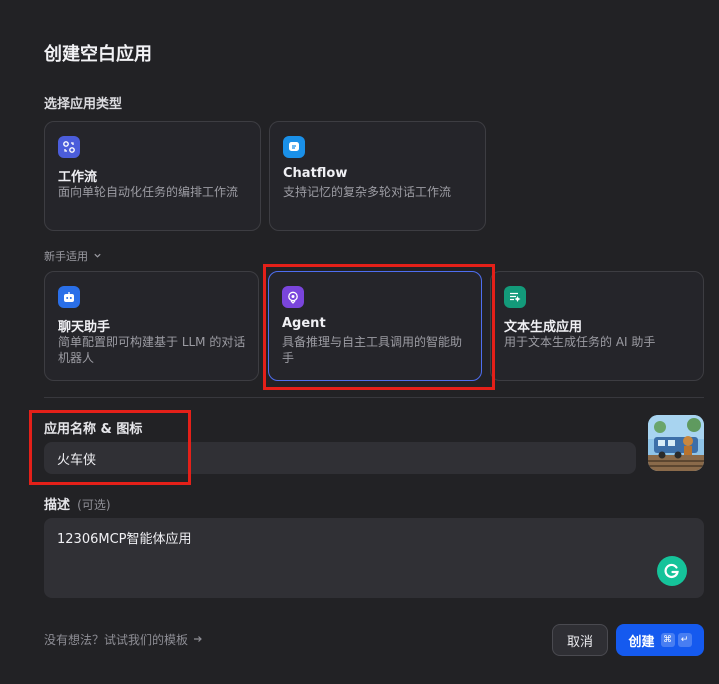  What do you see at coordinates (151, 326) in the screenshot?
I see `app-type-card-chat-assistant: 聊天助手 简单配置即可构建基于 LLM 的对话机器人` at bounding box center [151, 326].